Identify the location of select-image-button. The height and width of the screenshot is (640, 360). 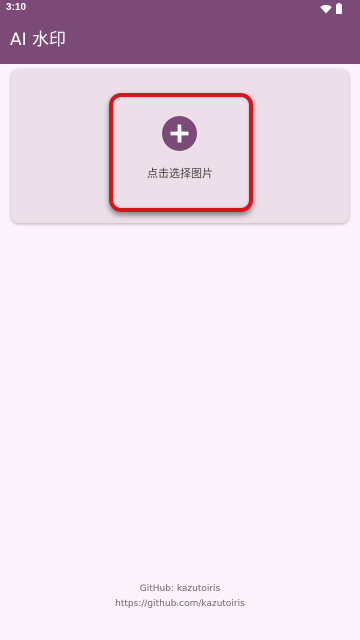
(180, 151).